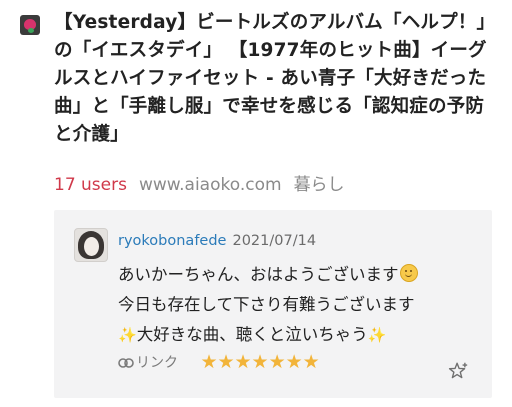  I want to click on comment-line-1: あいかーちゃん、おはようございます, so click(301, 275).